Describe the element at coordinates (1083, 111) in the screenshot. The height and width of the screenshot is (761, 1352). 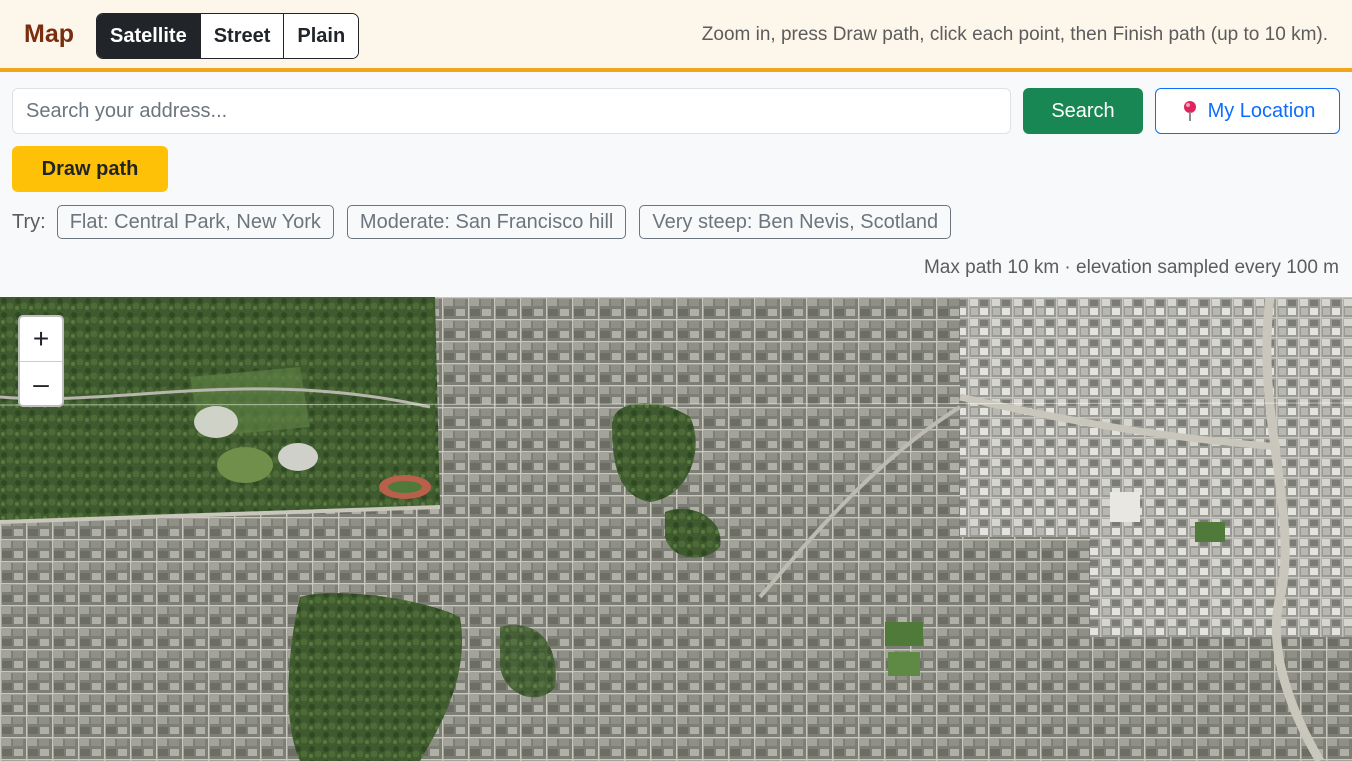
I see `search-button: Search` at that location.